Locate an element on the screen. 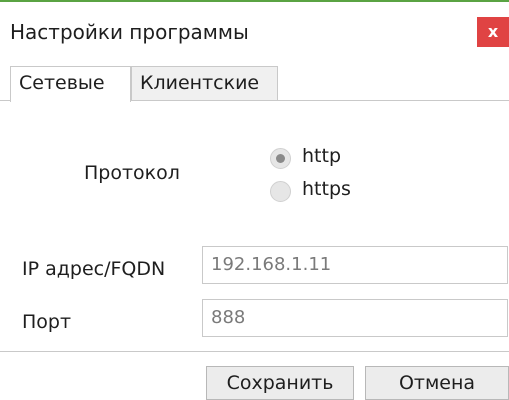 Image resolution: width=509 pixels, height=400 pixels. radio-selected-dot is located at coordinates (280, 158).